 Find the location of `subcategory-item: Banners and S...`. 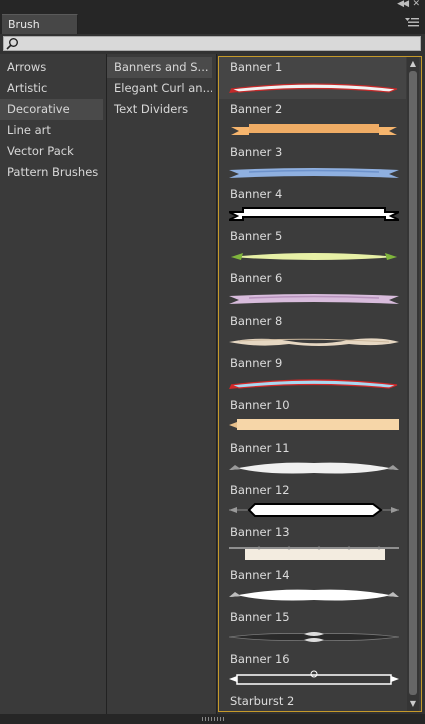

subcategory-item: Banners and S... is located at coordinates (159, 67).